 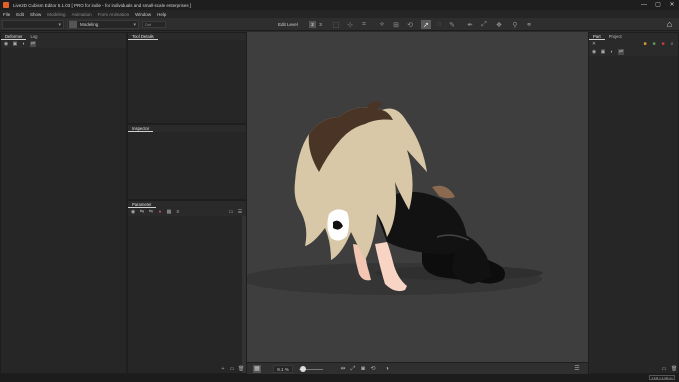 What do you see at coordinates (644, 5) in the screenshot?
I see `minimize-button: —` at bounding box center [644, 5].